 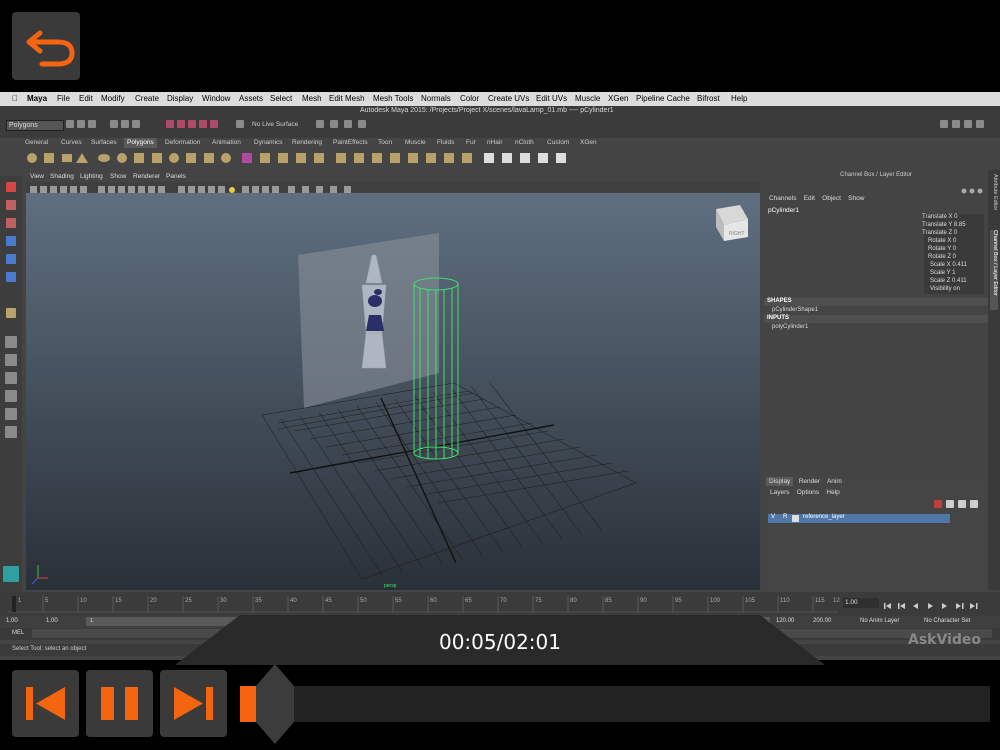 What do you see at coordinates (739, 98) in the screenshot?
I see `menu-help: Help` at bounding box center [739, 98].